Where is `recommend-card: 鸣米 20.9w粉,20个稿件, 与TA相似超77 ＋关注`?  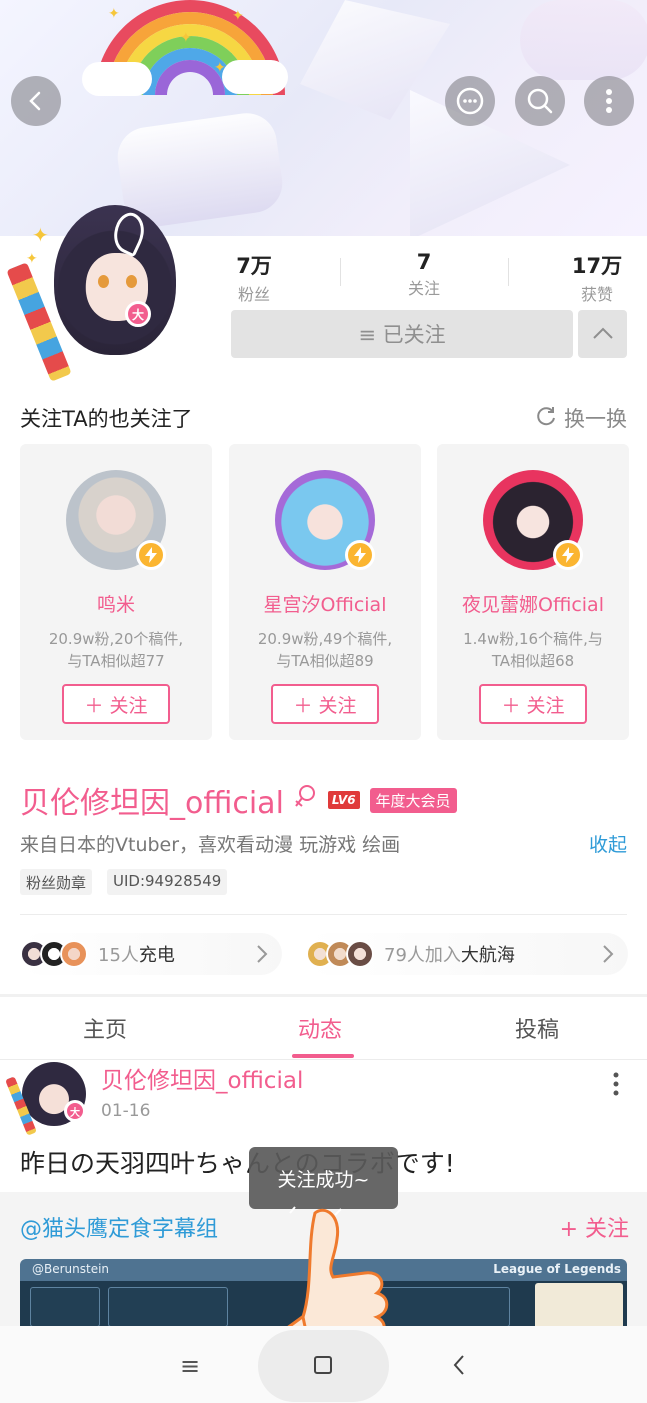
recommend-card: 鸣米 20.9w粉,20个稿件, 与TA相似超77 ＋关注 is located at coordinates (116, 592).